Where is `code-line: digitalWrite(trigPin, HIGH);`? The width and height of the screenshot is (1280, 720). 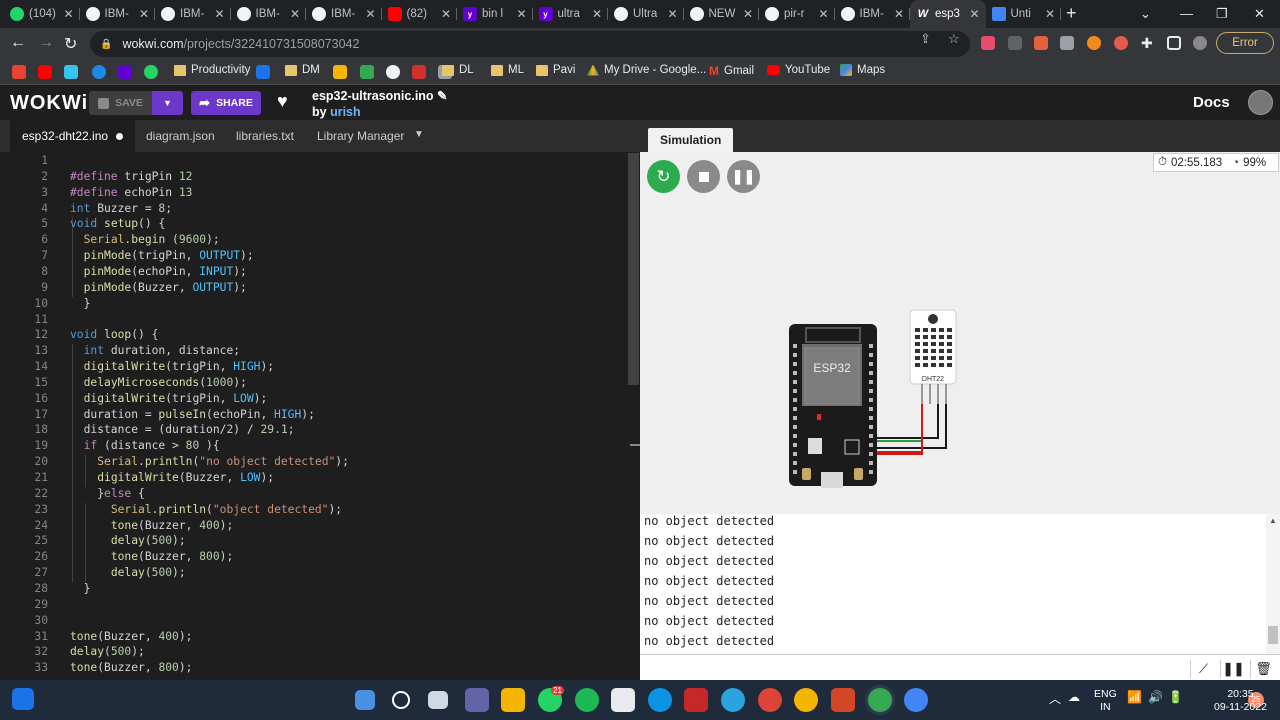
code-line: digitalWrite(trigPin, HIGH); is located at coordinates (172, 366).